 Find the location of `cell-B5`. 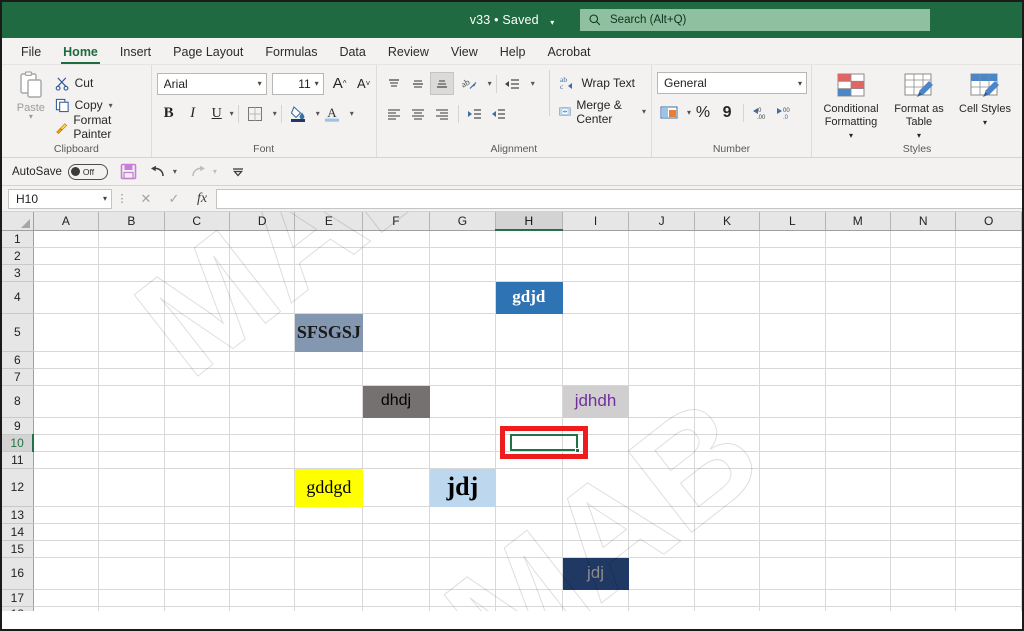

cell-B5 is located at coordinates (131, 332).